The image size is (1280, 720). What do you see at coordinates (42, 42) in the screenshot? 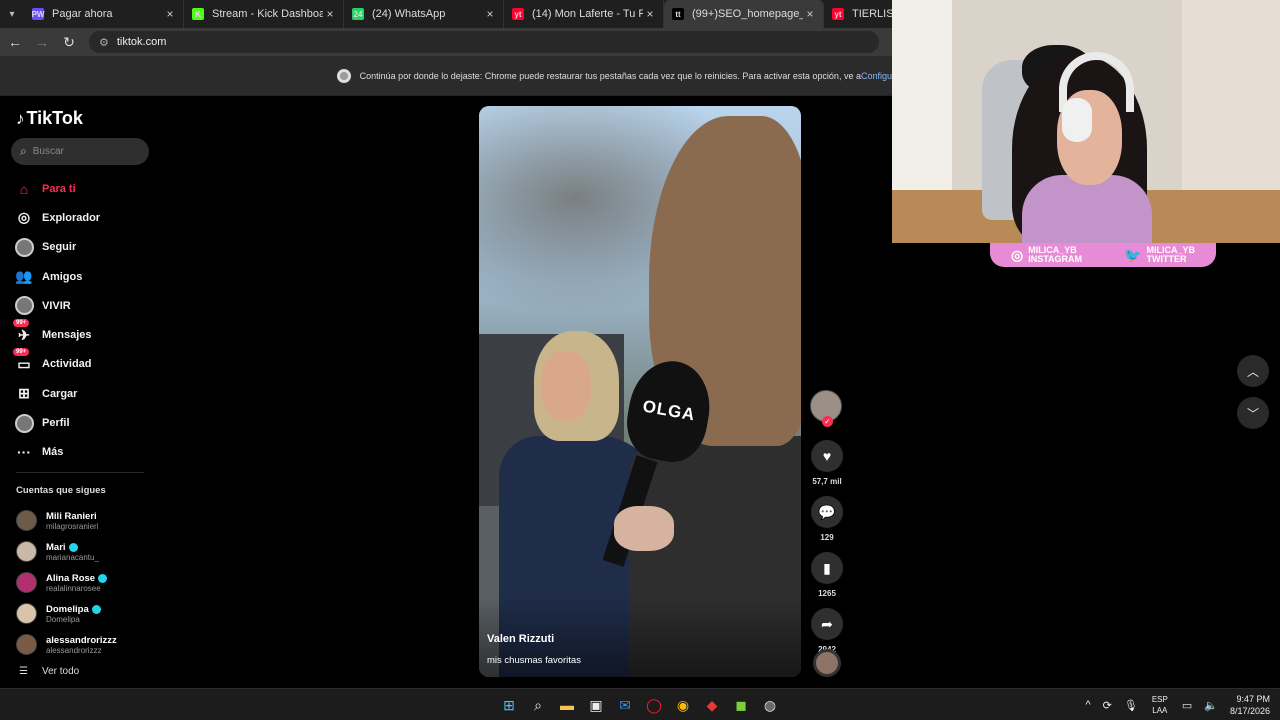
I see `forward-arrow-icon: →` at bounding box center [42, 42].